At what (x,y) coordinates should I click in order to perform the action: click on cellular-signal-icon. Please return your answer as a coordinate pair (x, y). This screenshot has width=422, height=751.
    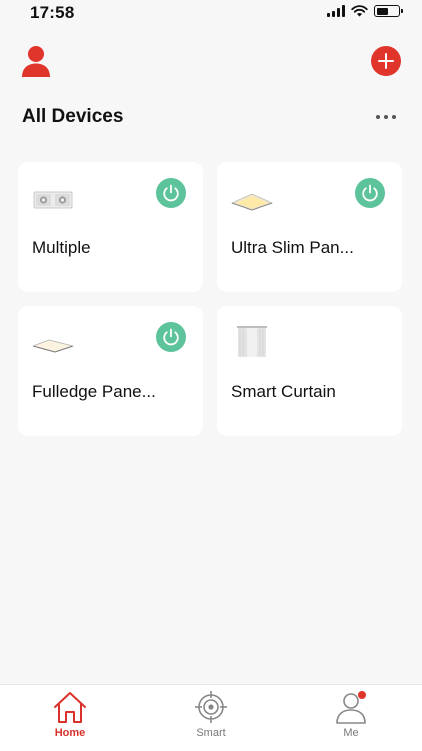
    Looking at the image, I should click on (336, 11).